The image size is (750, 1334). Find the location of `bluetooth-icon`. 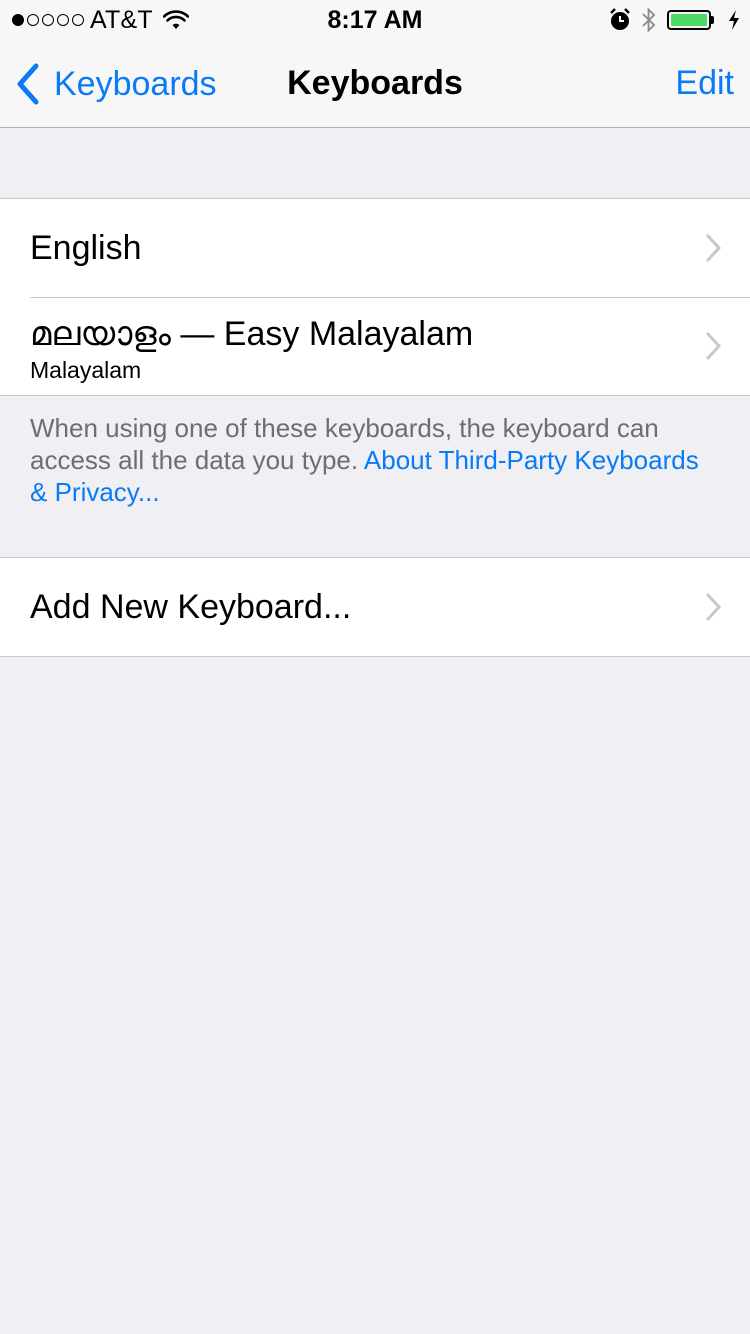

bluetooth-icon is located at coordinates (649, 20).